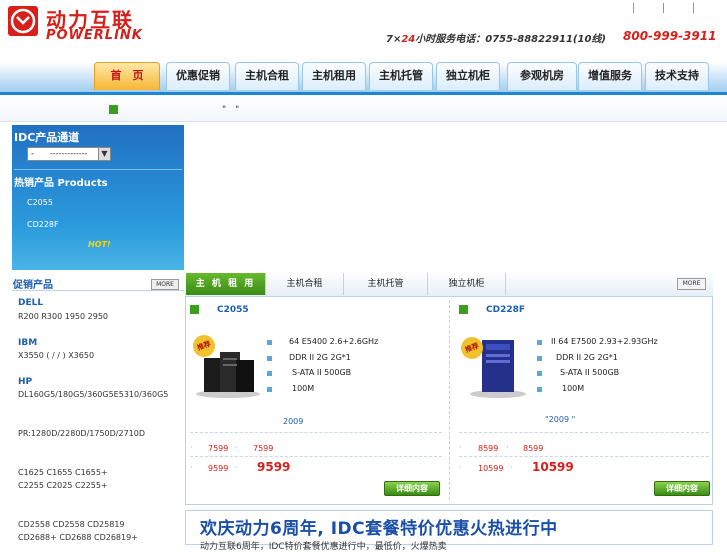 The image size is (727, 552). I want to click on brand-name-en: POWERLINK, so click(94, 35).